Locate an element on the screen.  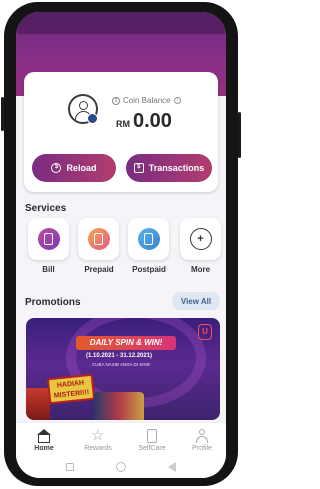
bill-icon is located at coordinates (48, 239).